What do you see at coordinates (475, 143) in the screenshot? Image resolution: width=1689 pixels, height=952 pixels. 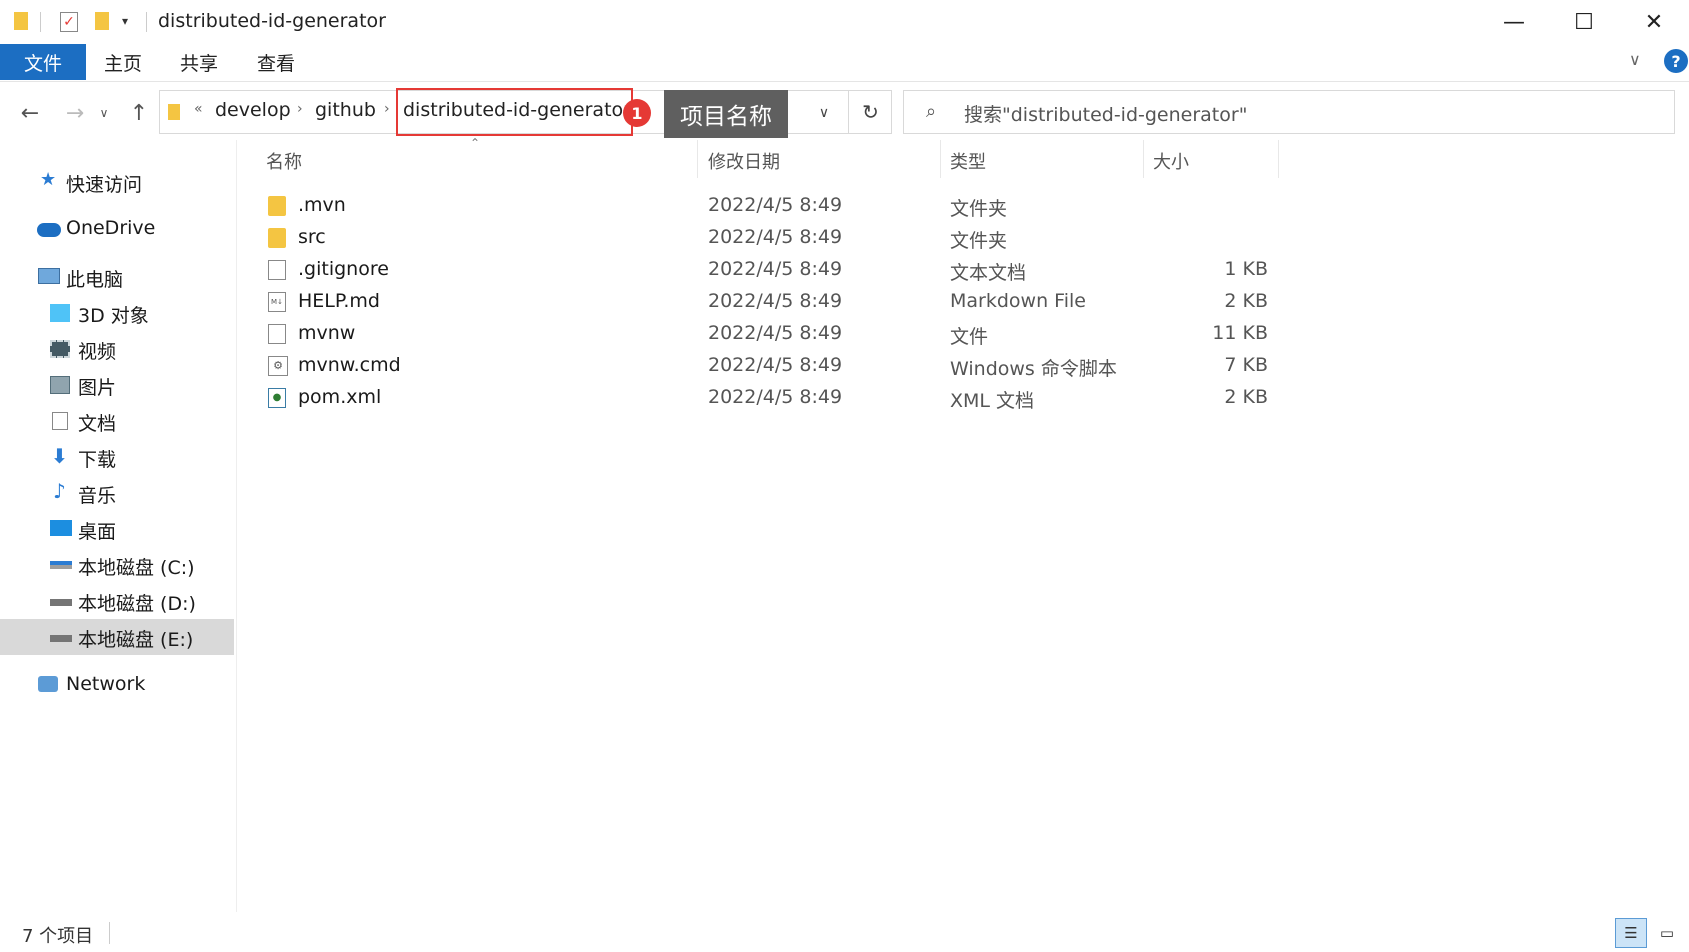 I see `sort-ascending-icon: ⌃` at bounding box center [475, 143].